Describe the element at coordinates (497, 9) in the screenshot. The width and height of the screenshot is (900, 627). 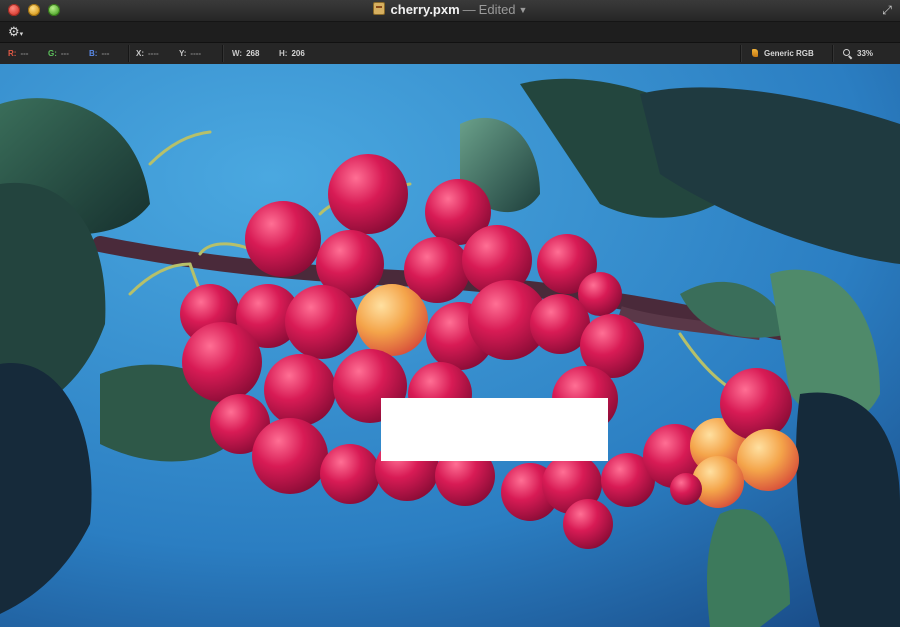
I see `edited-status: Edited` at that location.